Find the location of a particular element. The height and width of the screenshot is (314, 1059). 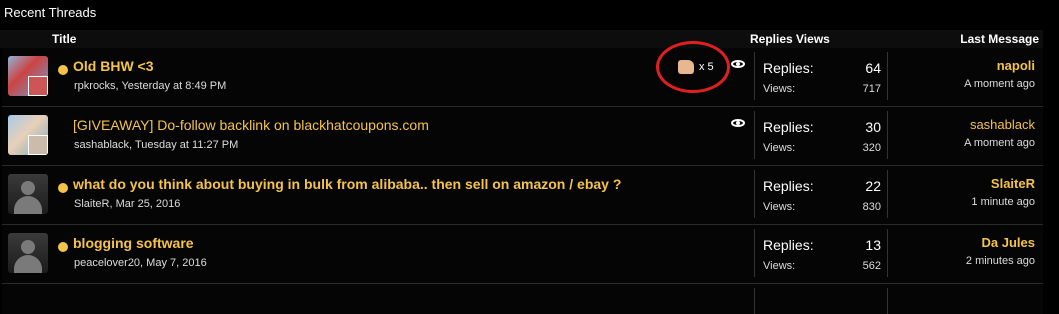

views-stat: Views: 830 is located at coordinates (822, 207).